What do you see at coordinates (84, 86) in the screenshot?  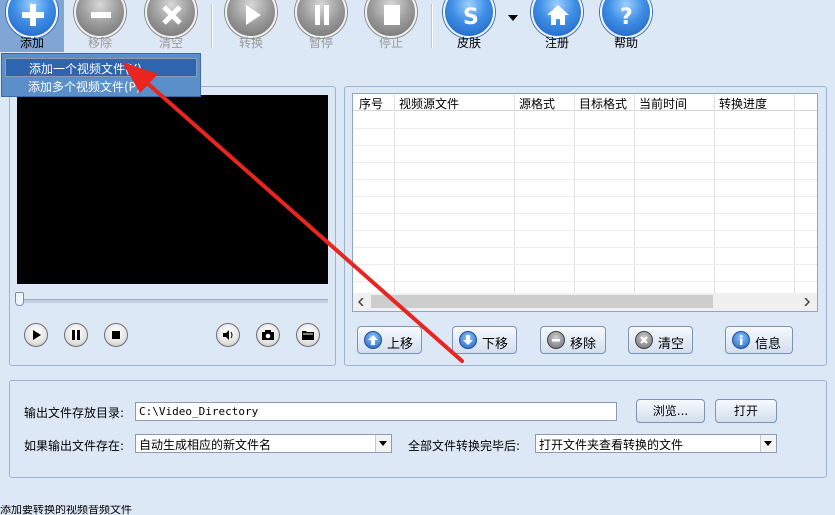 I see `menu-item-add-multiple: 添加多个视频文件(P)` at bounding box center [84, 86].